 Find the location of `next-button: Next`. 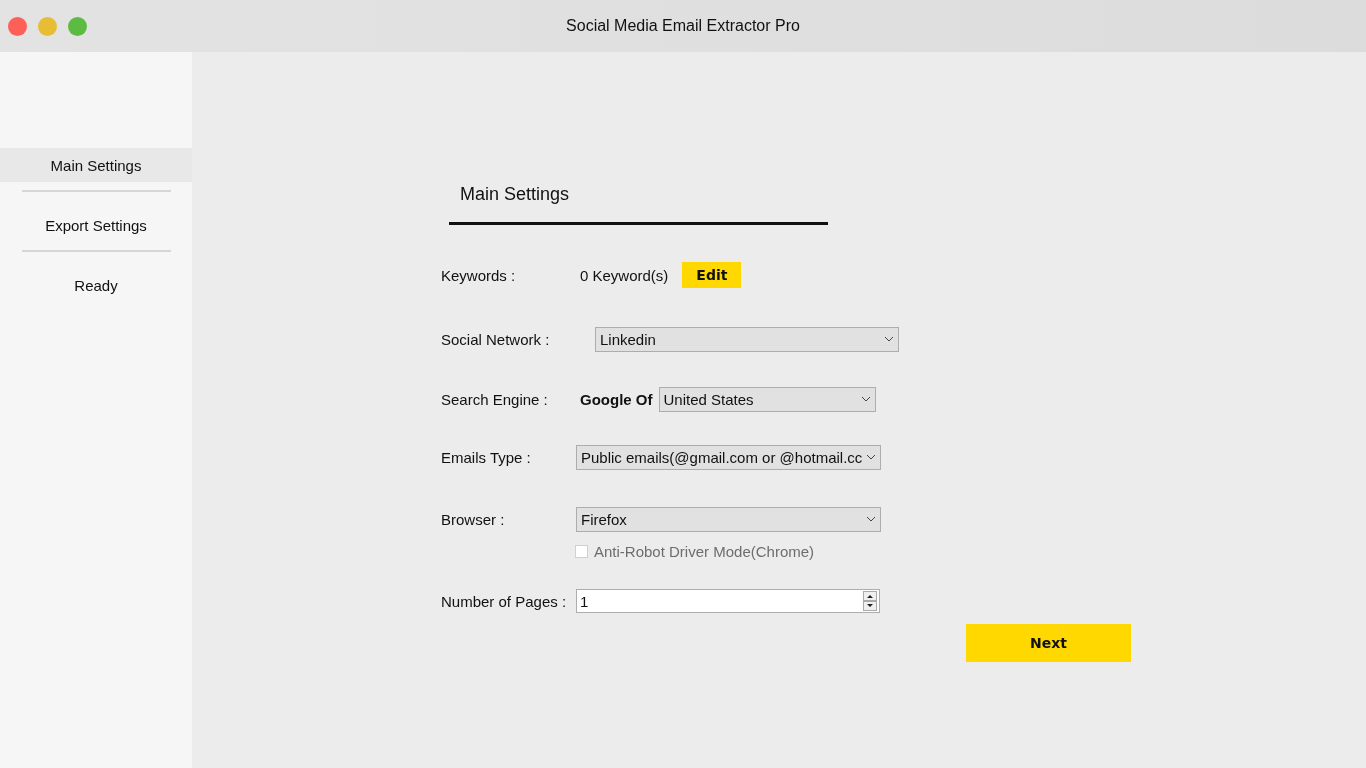

next-button: Next is located at coordinates (1048, 643).